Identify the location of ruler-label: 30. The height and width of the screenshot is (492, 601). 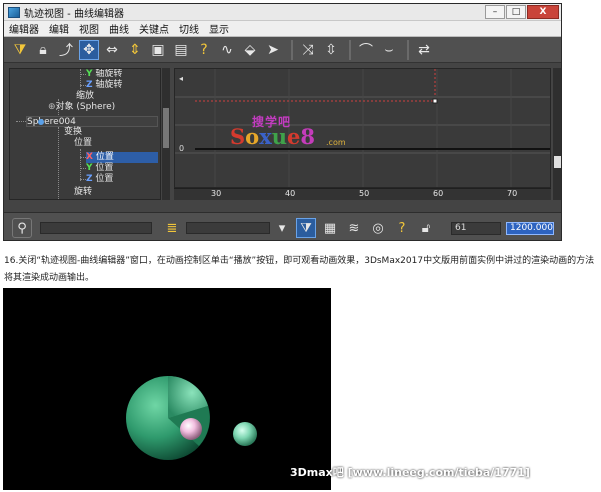
(216, 193).